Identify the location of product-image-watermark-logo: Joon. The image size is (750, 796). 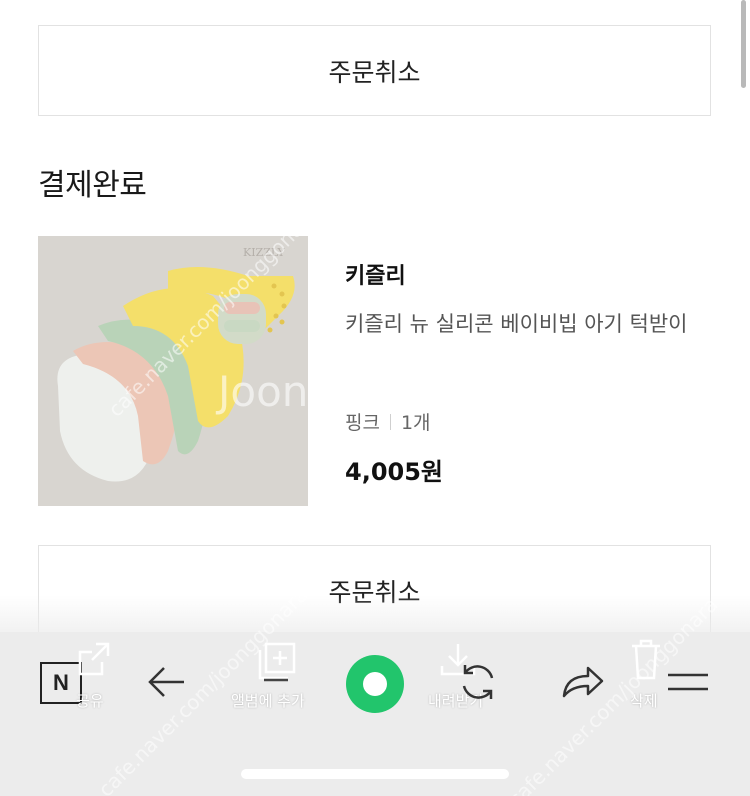
(261, 391).